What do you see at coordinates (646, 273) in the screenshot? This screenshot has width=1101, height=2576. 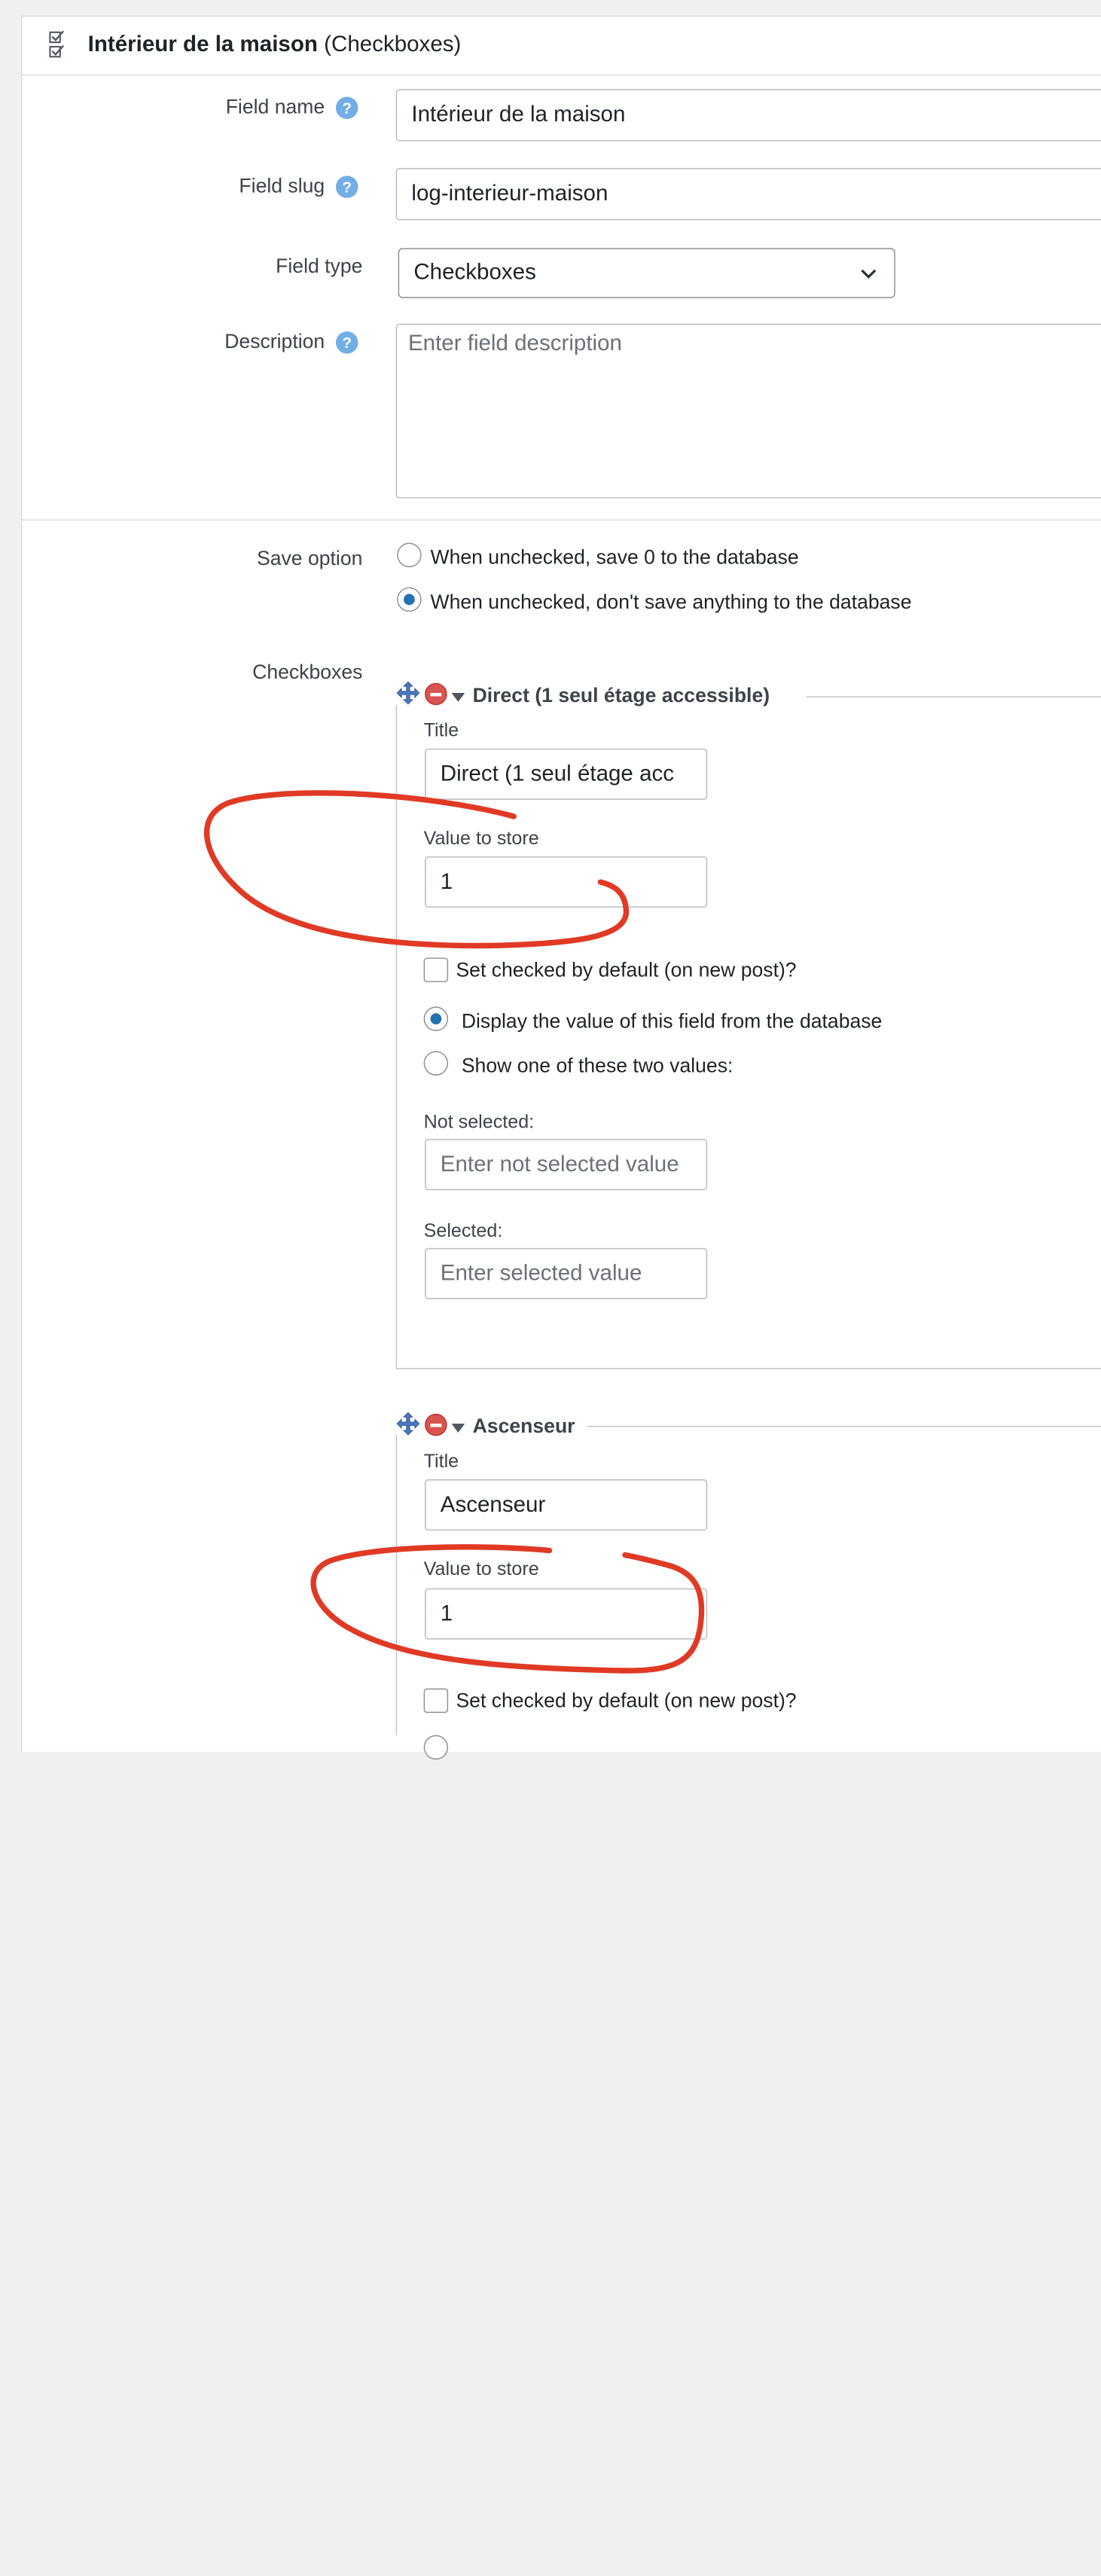 I see `field-type-select: Checkboxes` at bounding box center [646, 273].